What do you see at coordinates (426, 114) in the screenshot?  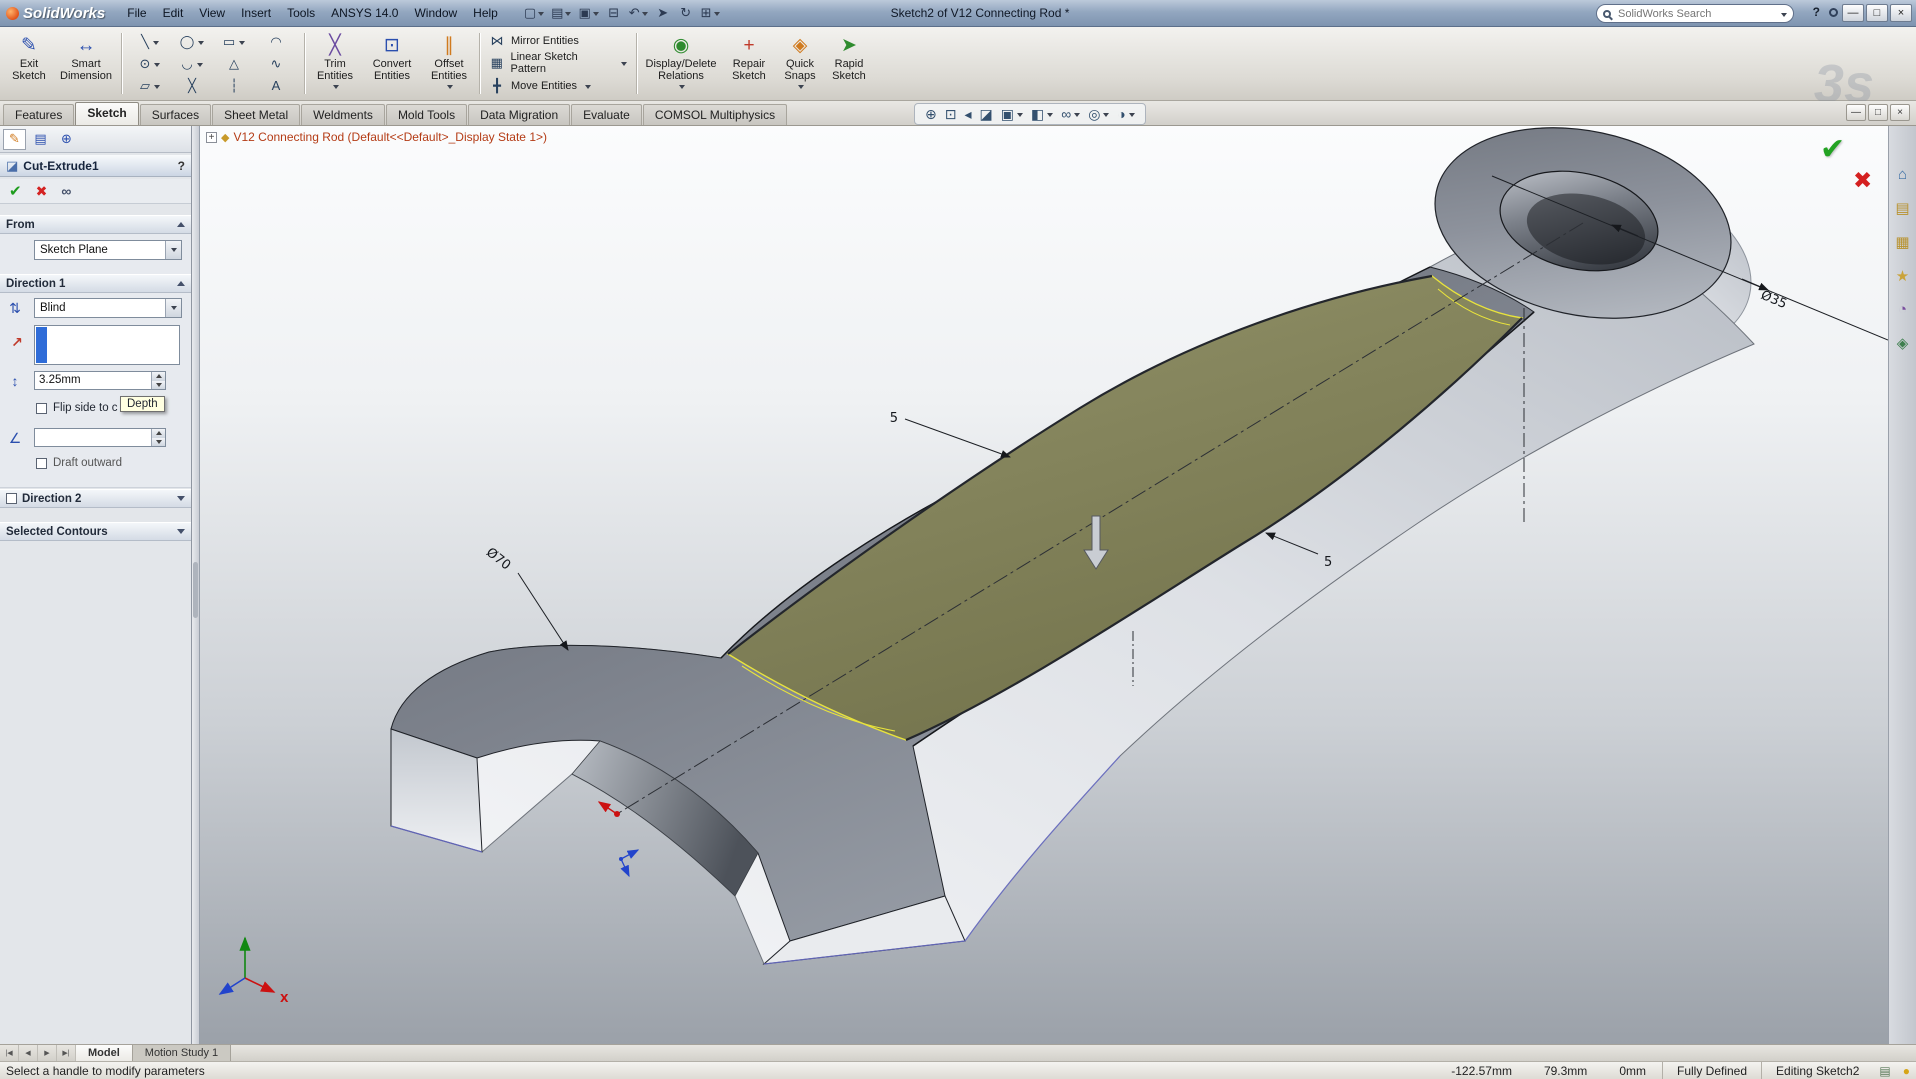 I see `tab-mold-tools: Mold Tools` at bounding box center [426, 114].